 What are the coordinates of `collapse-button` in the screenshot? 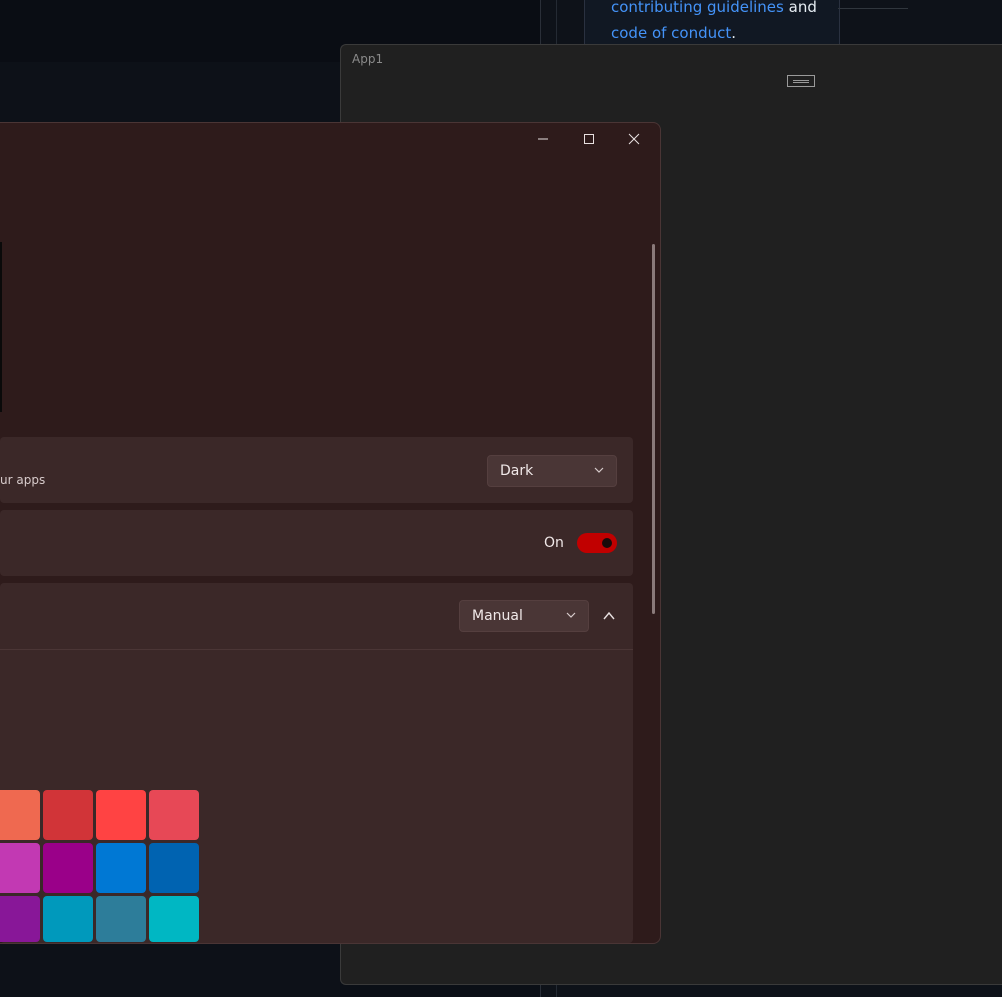 It's located at (609, 616).